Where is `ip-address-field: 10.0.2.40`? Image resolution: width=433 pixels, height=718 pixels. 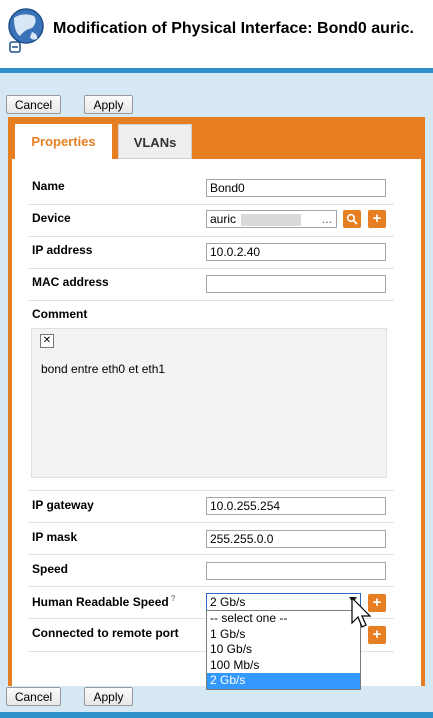 ip-address-field: 10.0.2.40 is located at coordinates (296, 252).